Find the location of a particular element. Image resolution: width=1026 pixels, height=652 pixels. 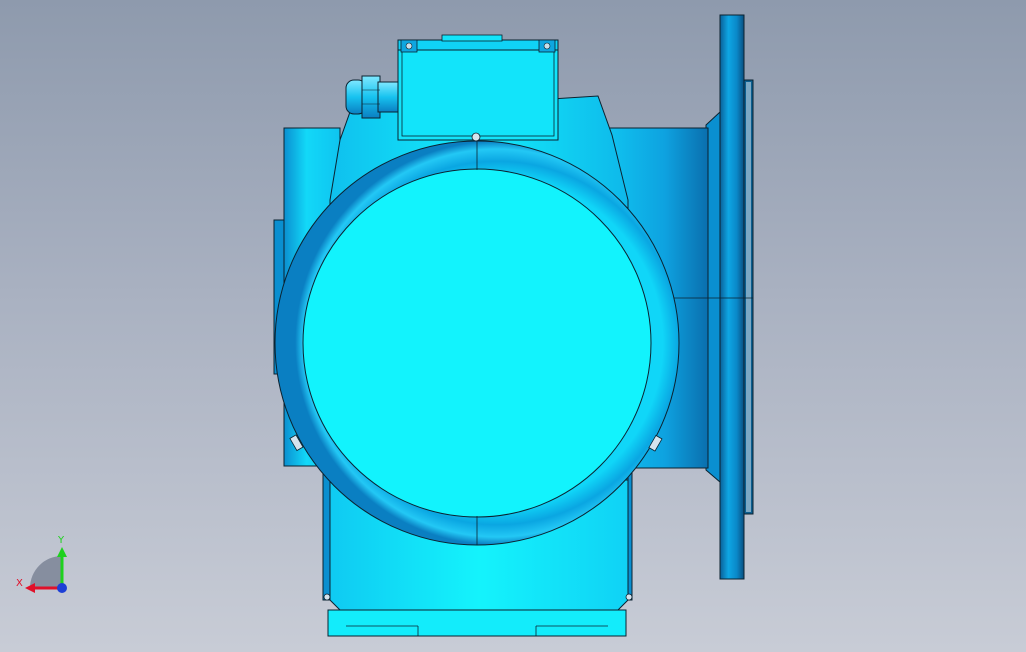

coordinate-triad: Y X is located at coordinates (41, 564).